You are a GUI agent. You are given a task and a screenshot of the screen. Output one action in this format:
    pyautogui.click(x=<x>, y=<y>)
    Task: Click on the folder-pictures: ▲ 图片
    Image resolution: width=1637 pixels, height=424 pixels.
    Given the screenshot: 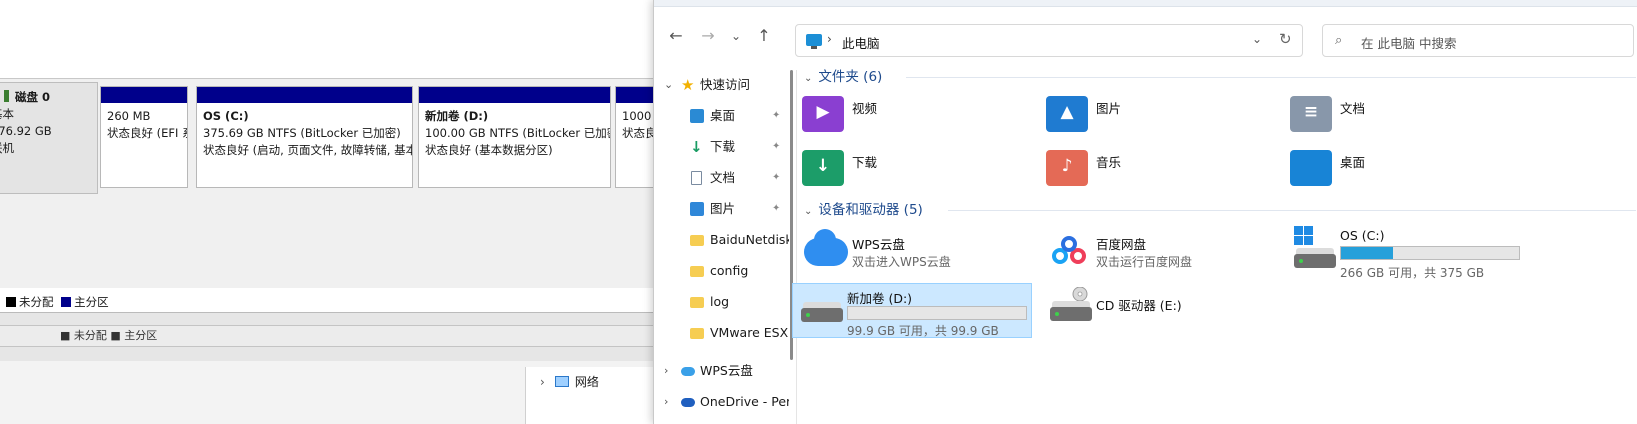 What is the action you would take?
    pyautogui.click(x=1162, y=117)
    